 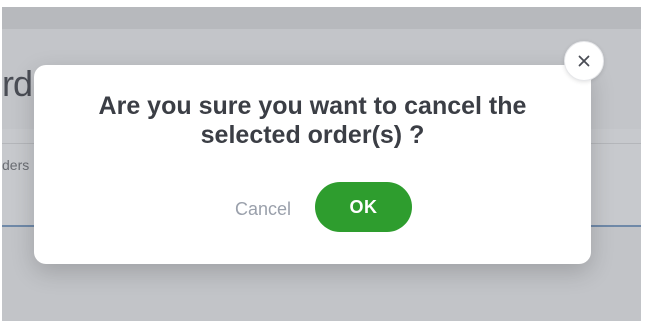 What do you see at coordinates (363, 207) in the screenshot?
I see `ok-button: OK` at bounding box center [363, 207].